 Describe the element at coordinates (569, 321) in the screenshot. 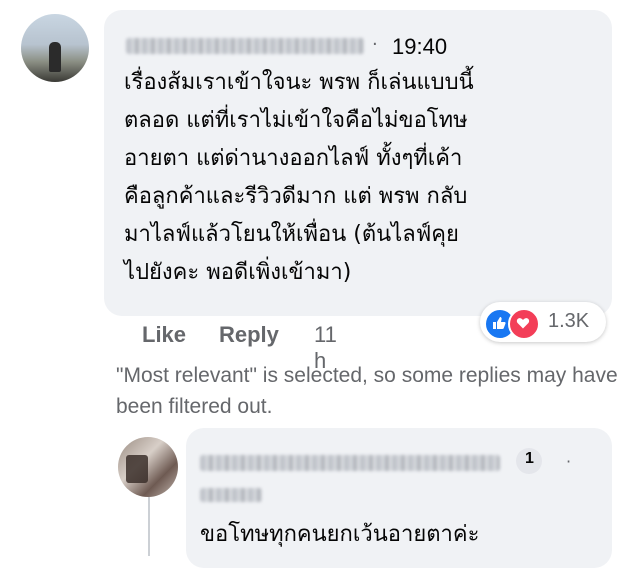

I see `reaction-count: 1.3K` at that location.